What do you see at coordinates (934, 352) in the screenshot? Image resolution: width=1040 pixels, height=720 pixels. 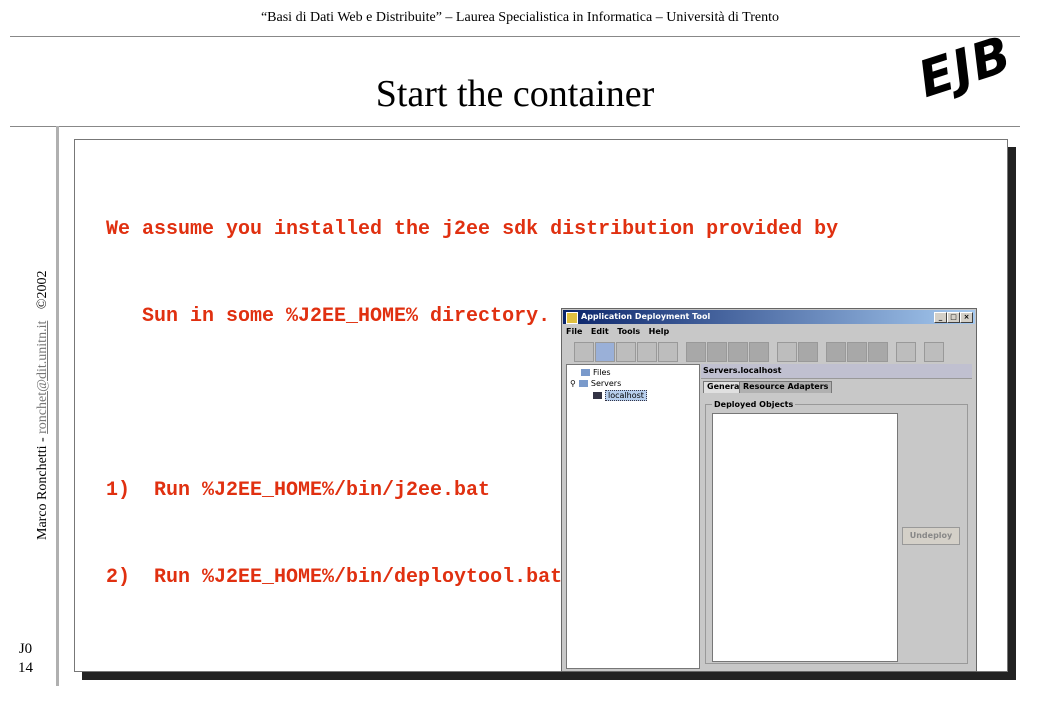 I see `help-icon` at bounding box center [934, 352].